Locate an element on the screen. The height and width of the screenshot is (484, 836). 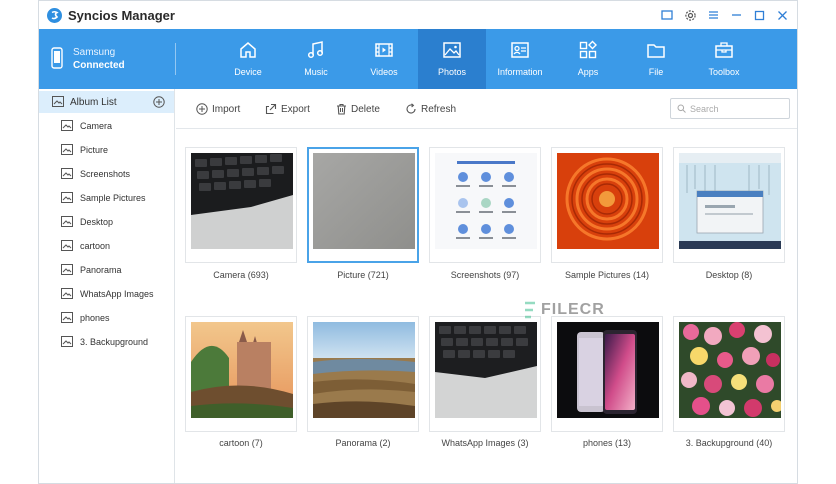
device-status: Connected is located at coordinates (99, 65).